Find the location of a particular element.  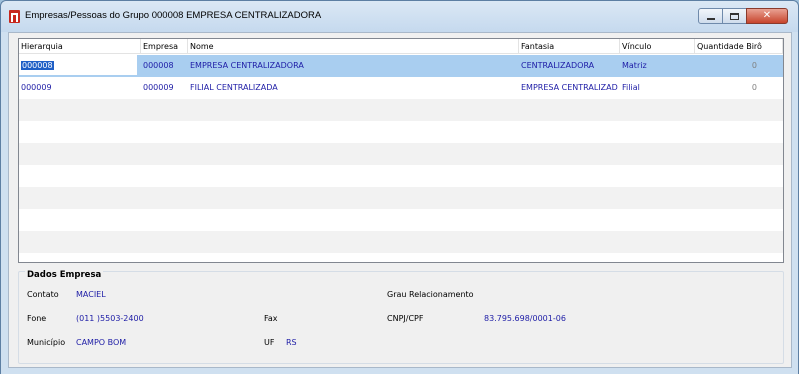

close-button: ✕ is located at coordinates (767, 16).